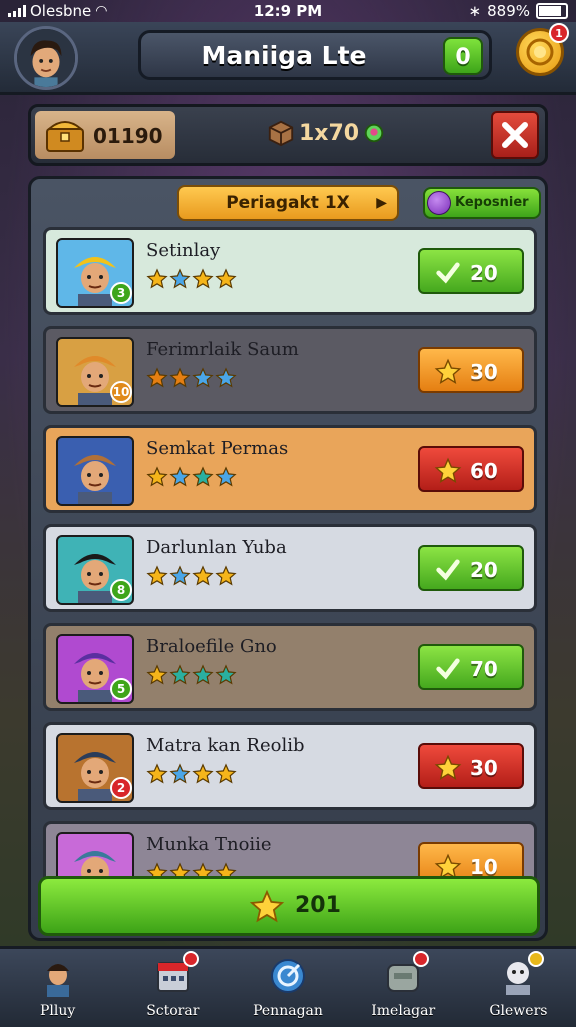  I want to click on multiplier-display: 1x70, so click(326, 133).